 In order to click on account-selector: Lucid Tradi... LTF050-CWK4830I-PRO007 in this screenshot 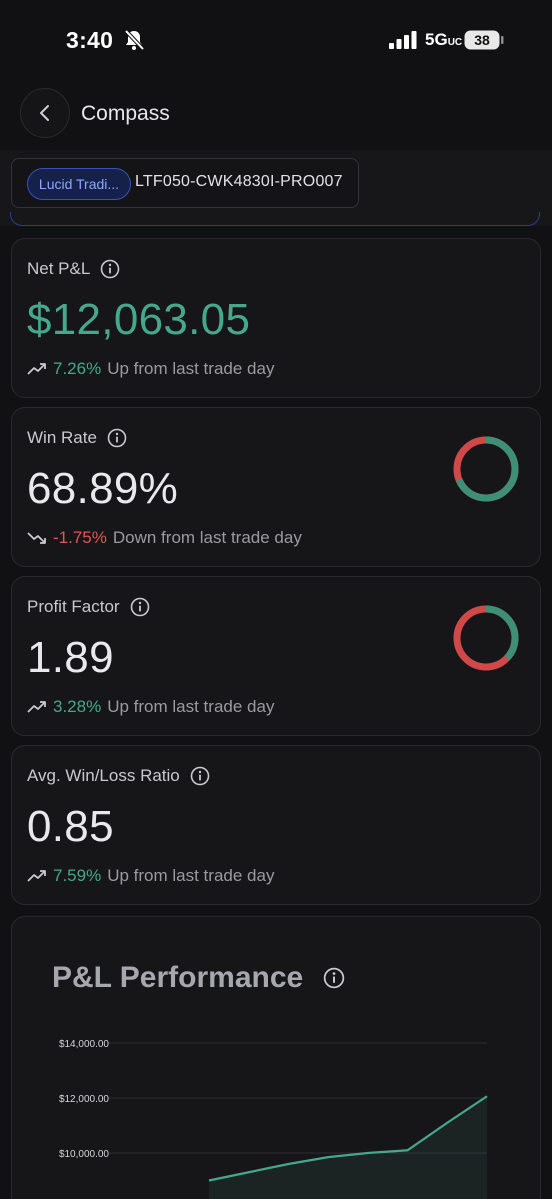, I will do `click(185, 183)`.